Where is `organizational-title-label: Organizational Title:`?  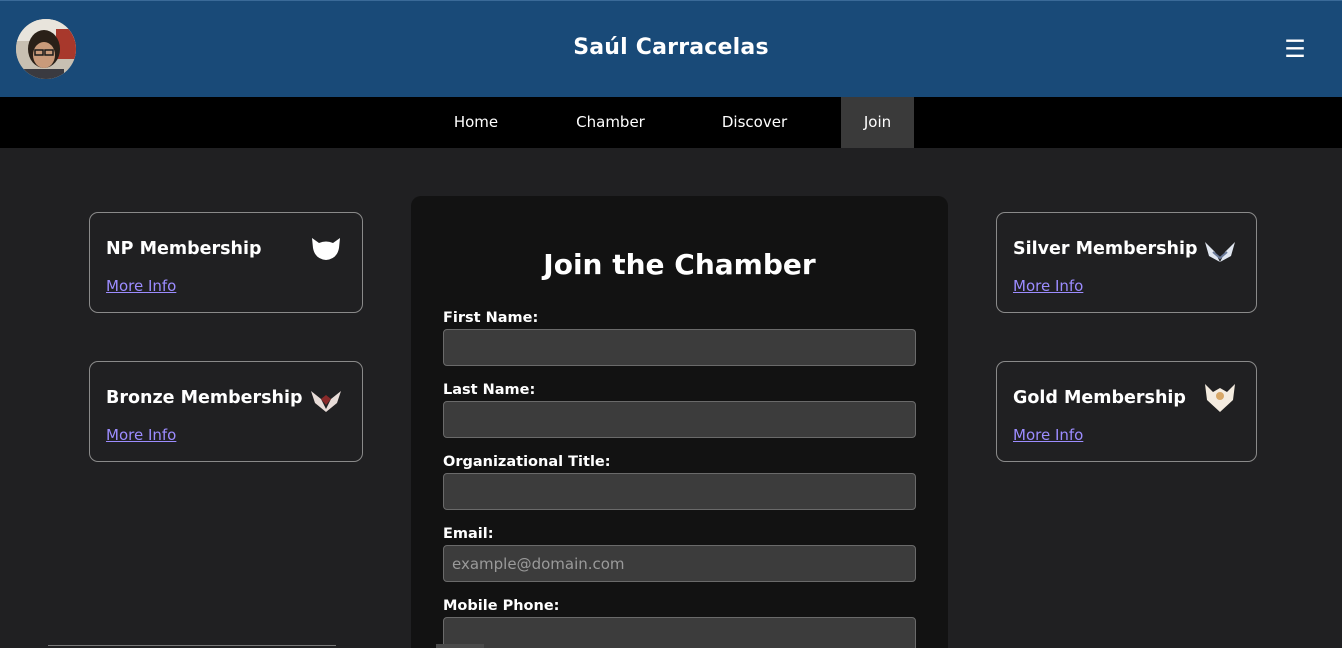
organizational-title-label: Organizational Title: is located at coordinates (527, 462).